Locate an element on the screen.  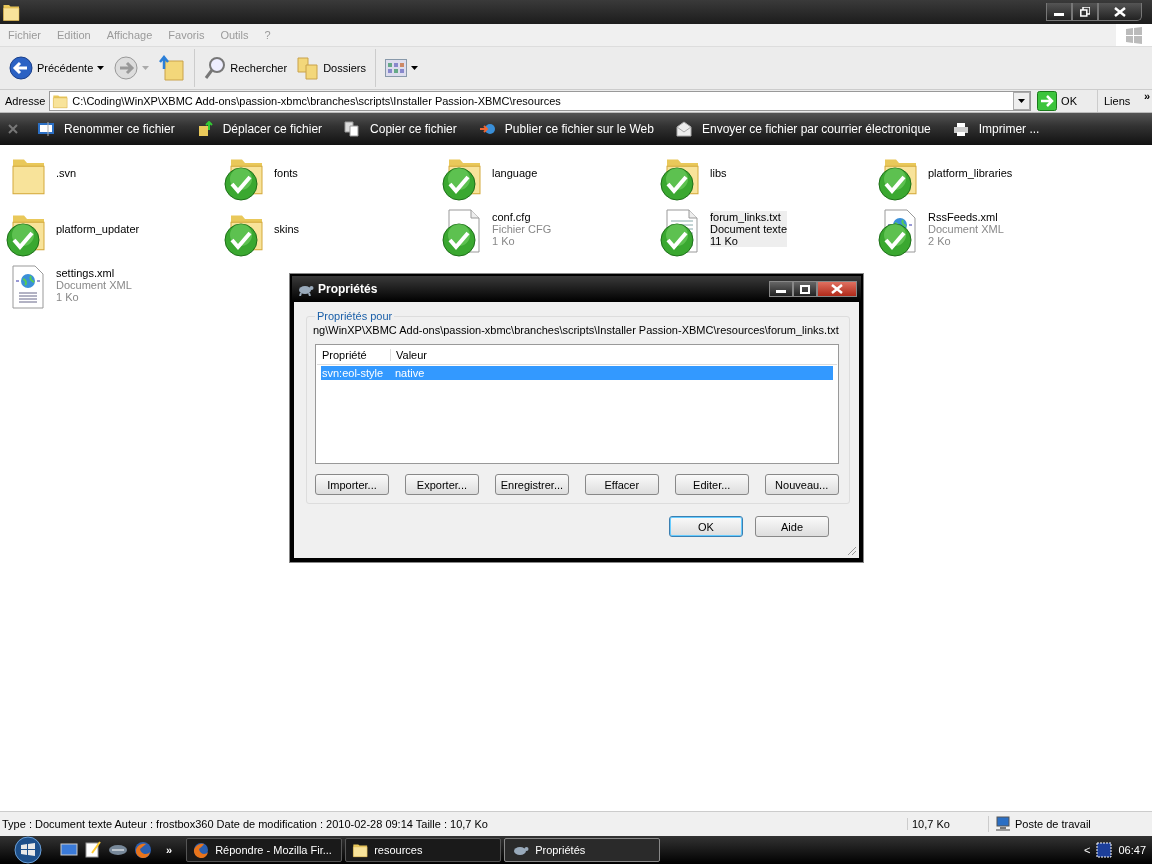
notepad-icon is located at coordinates (93, 850).